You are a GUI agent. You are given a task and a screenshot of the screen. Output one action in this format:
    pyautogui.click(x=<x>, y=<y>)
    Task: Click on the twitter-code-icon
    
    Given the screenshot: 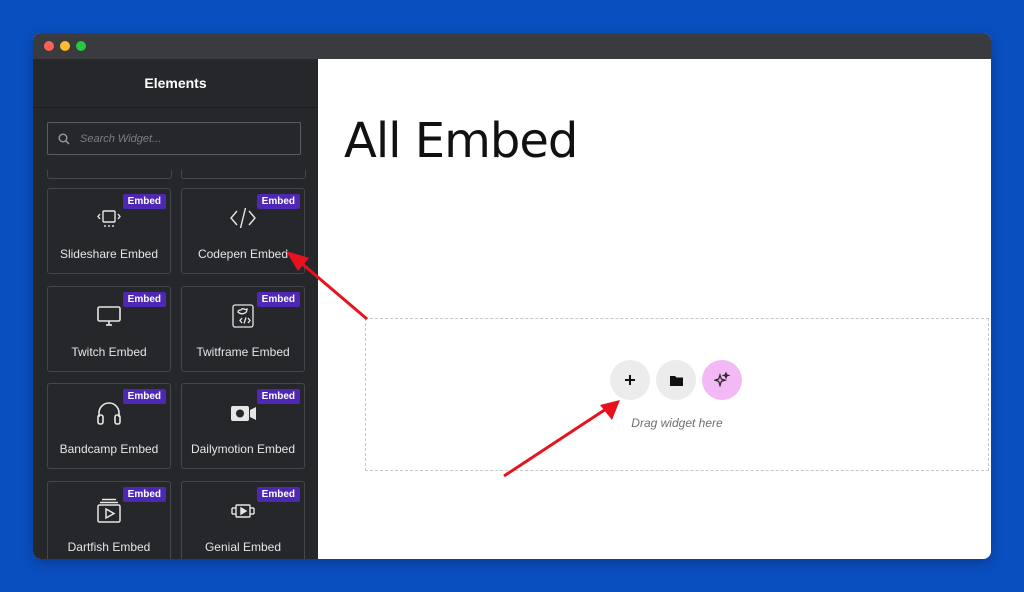 What is the action you would take?
    pyautogui.click(x=243, y=316)
    